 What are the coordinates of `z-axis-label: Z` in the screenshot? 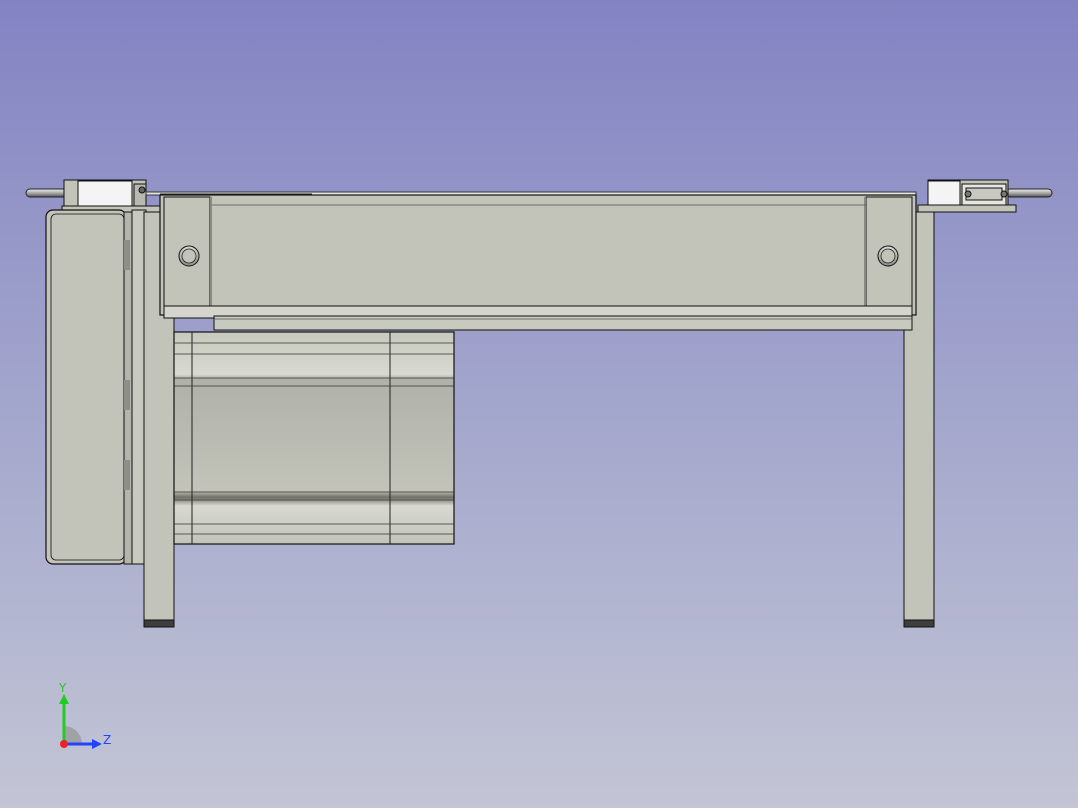 It's located at (107, 740).